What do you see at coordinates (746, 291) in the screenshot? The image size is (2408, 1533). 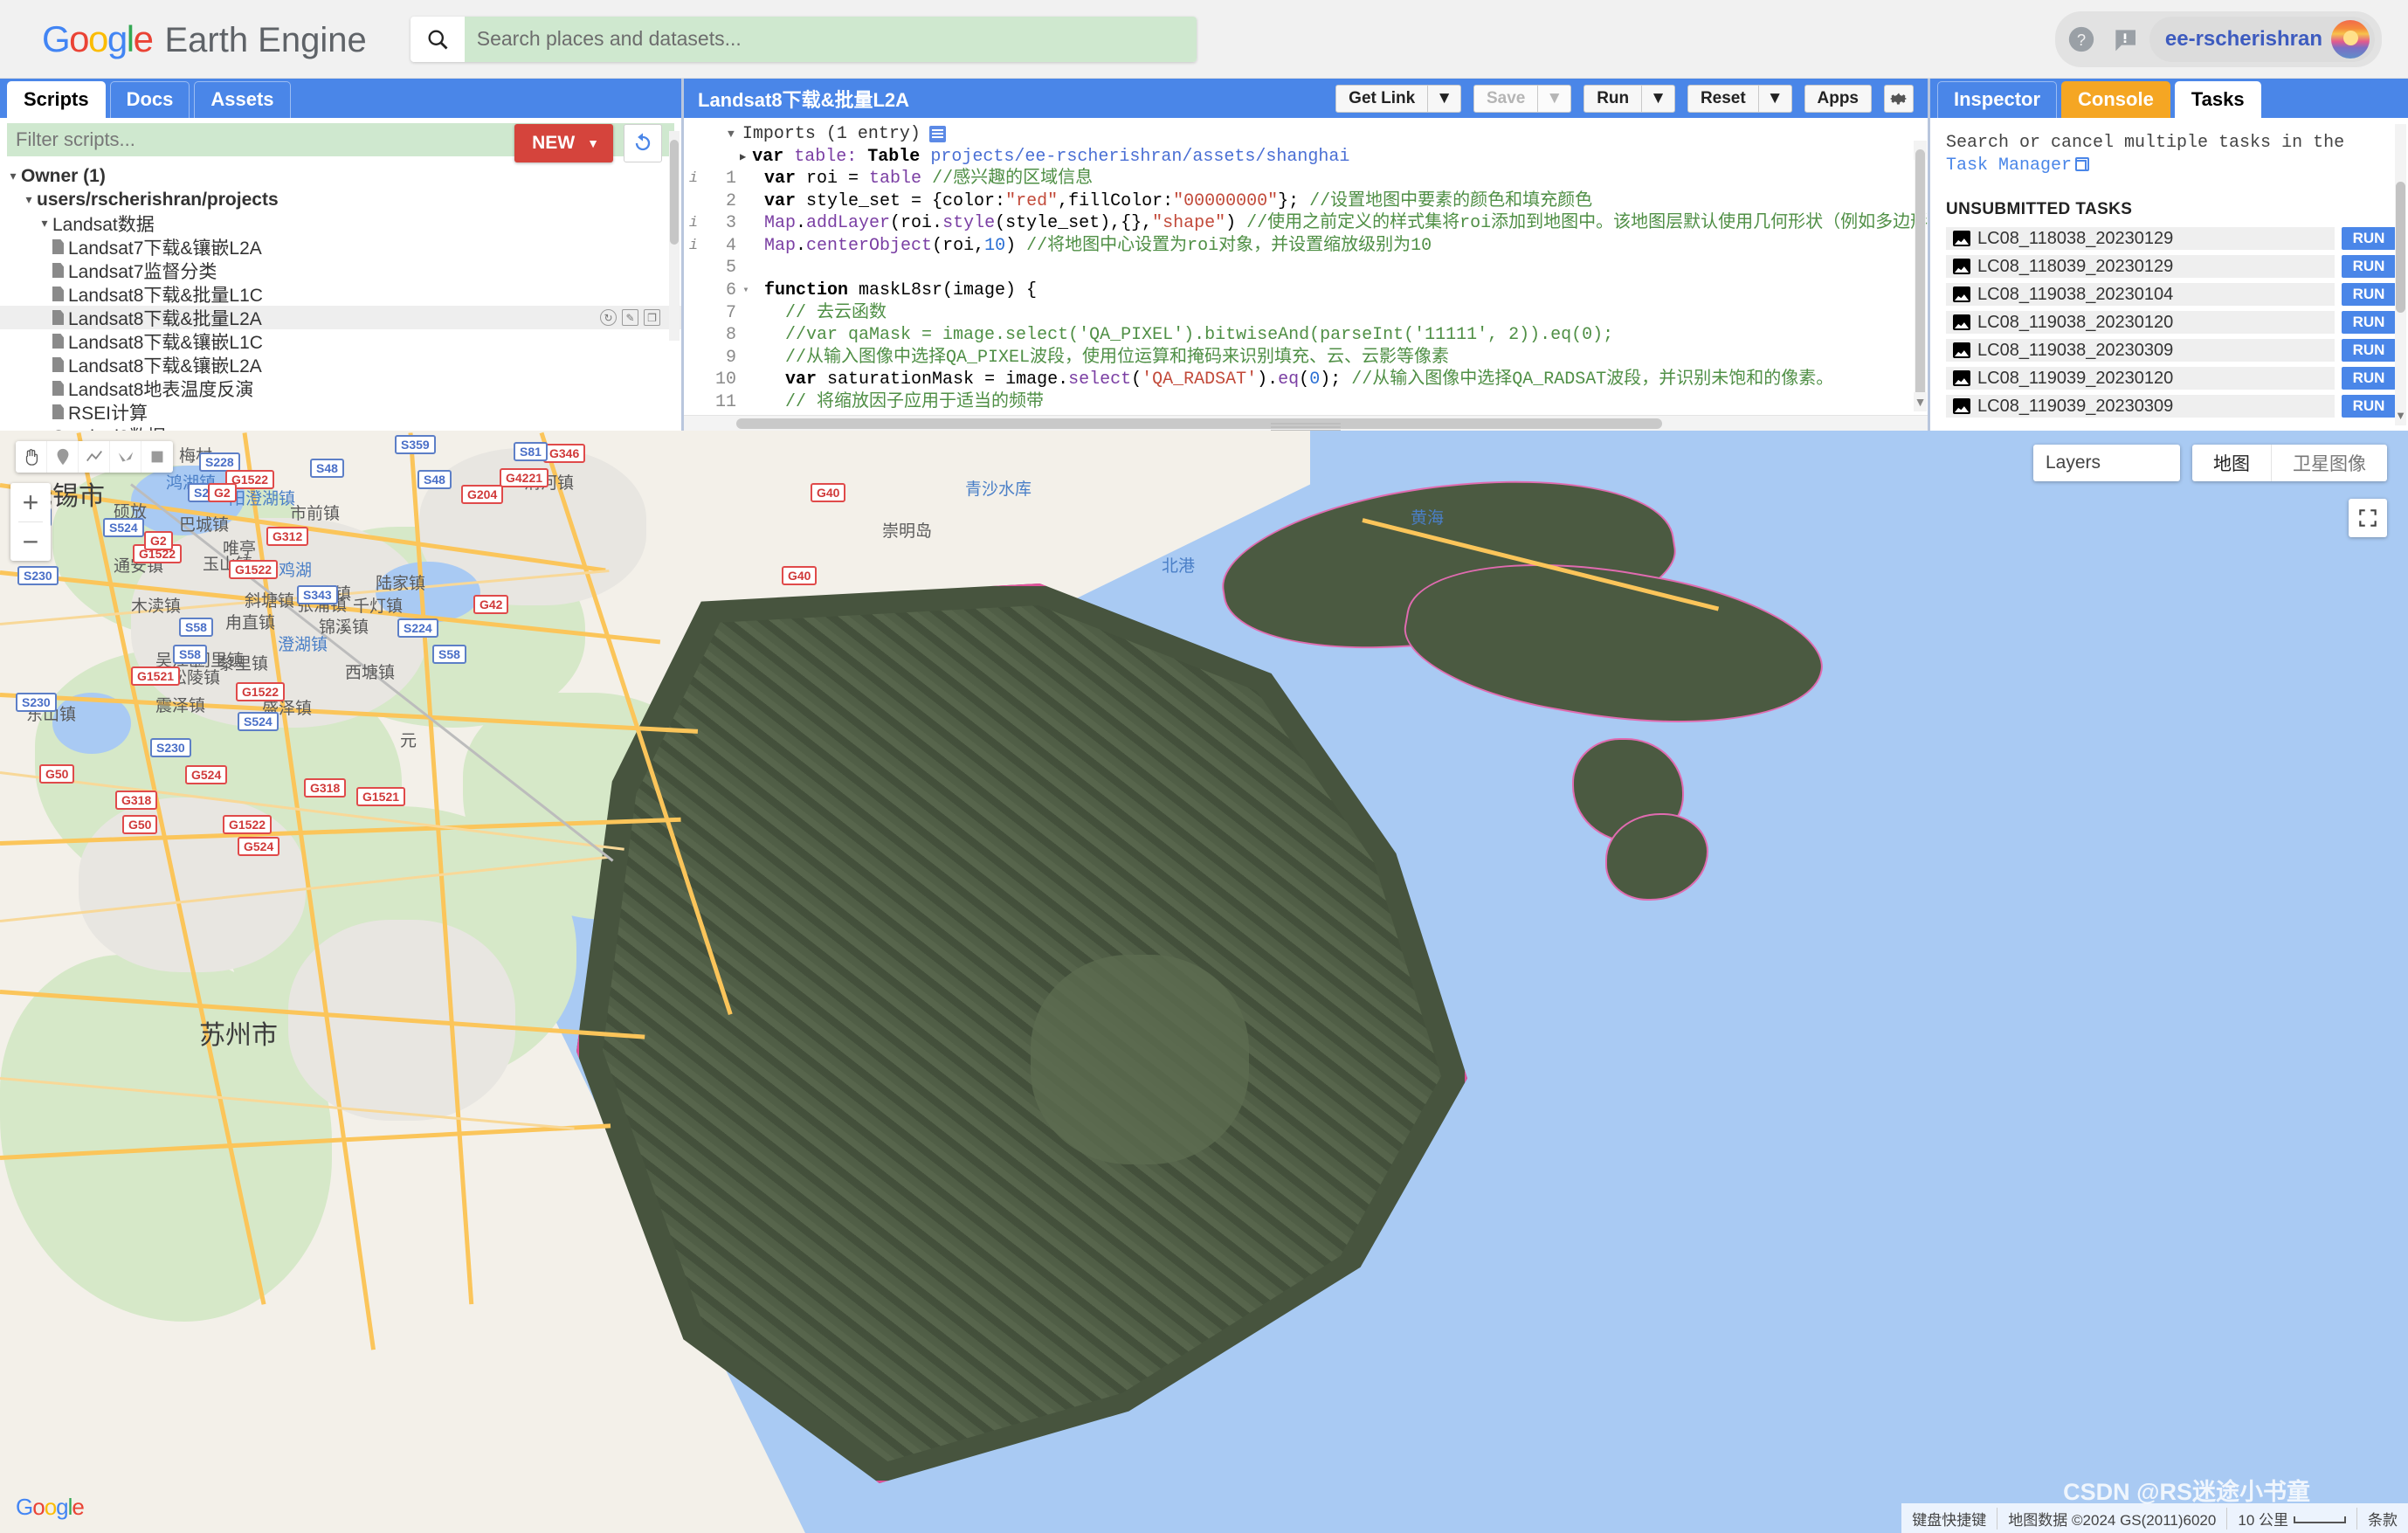 I see `fold-toggle-icon: ▾` at bounding box center [746, 291].